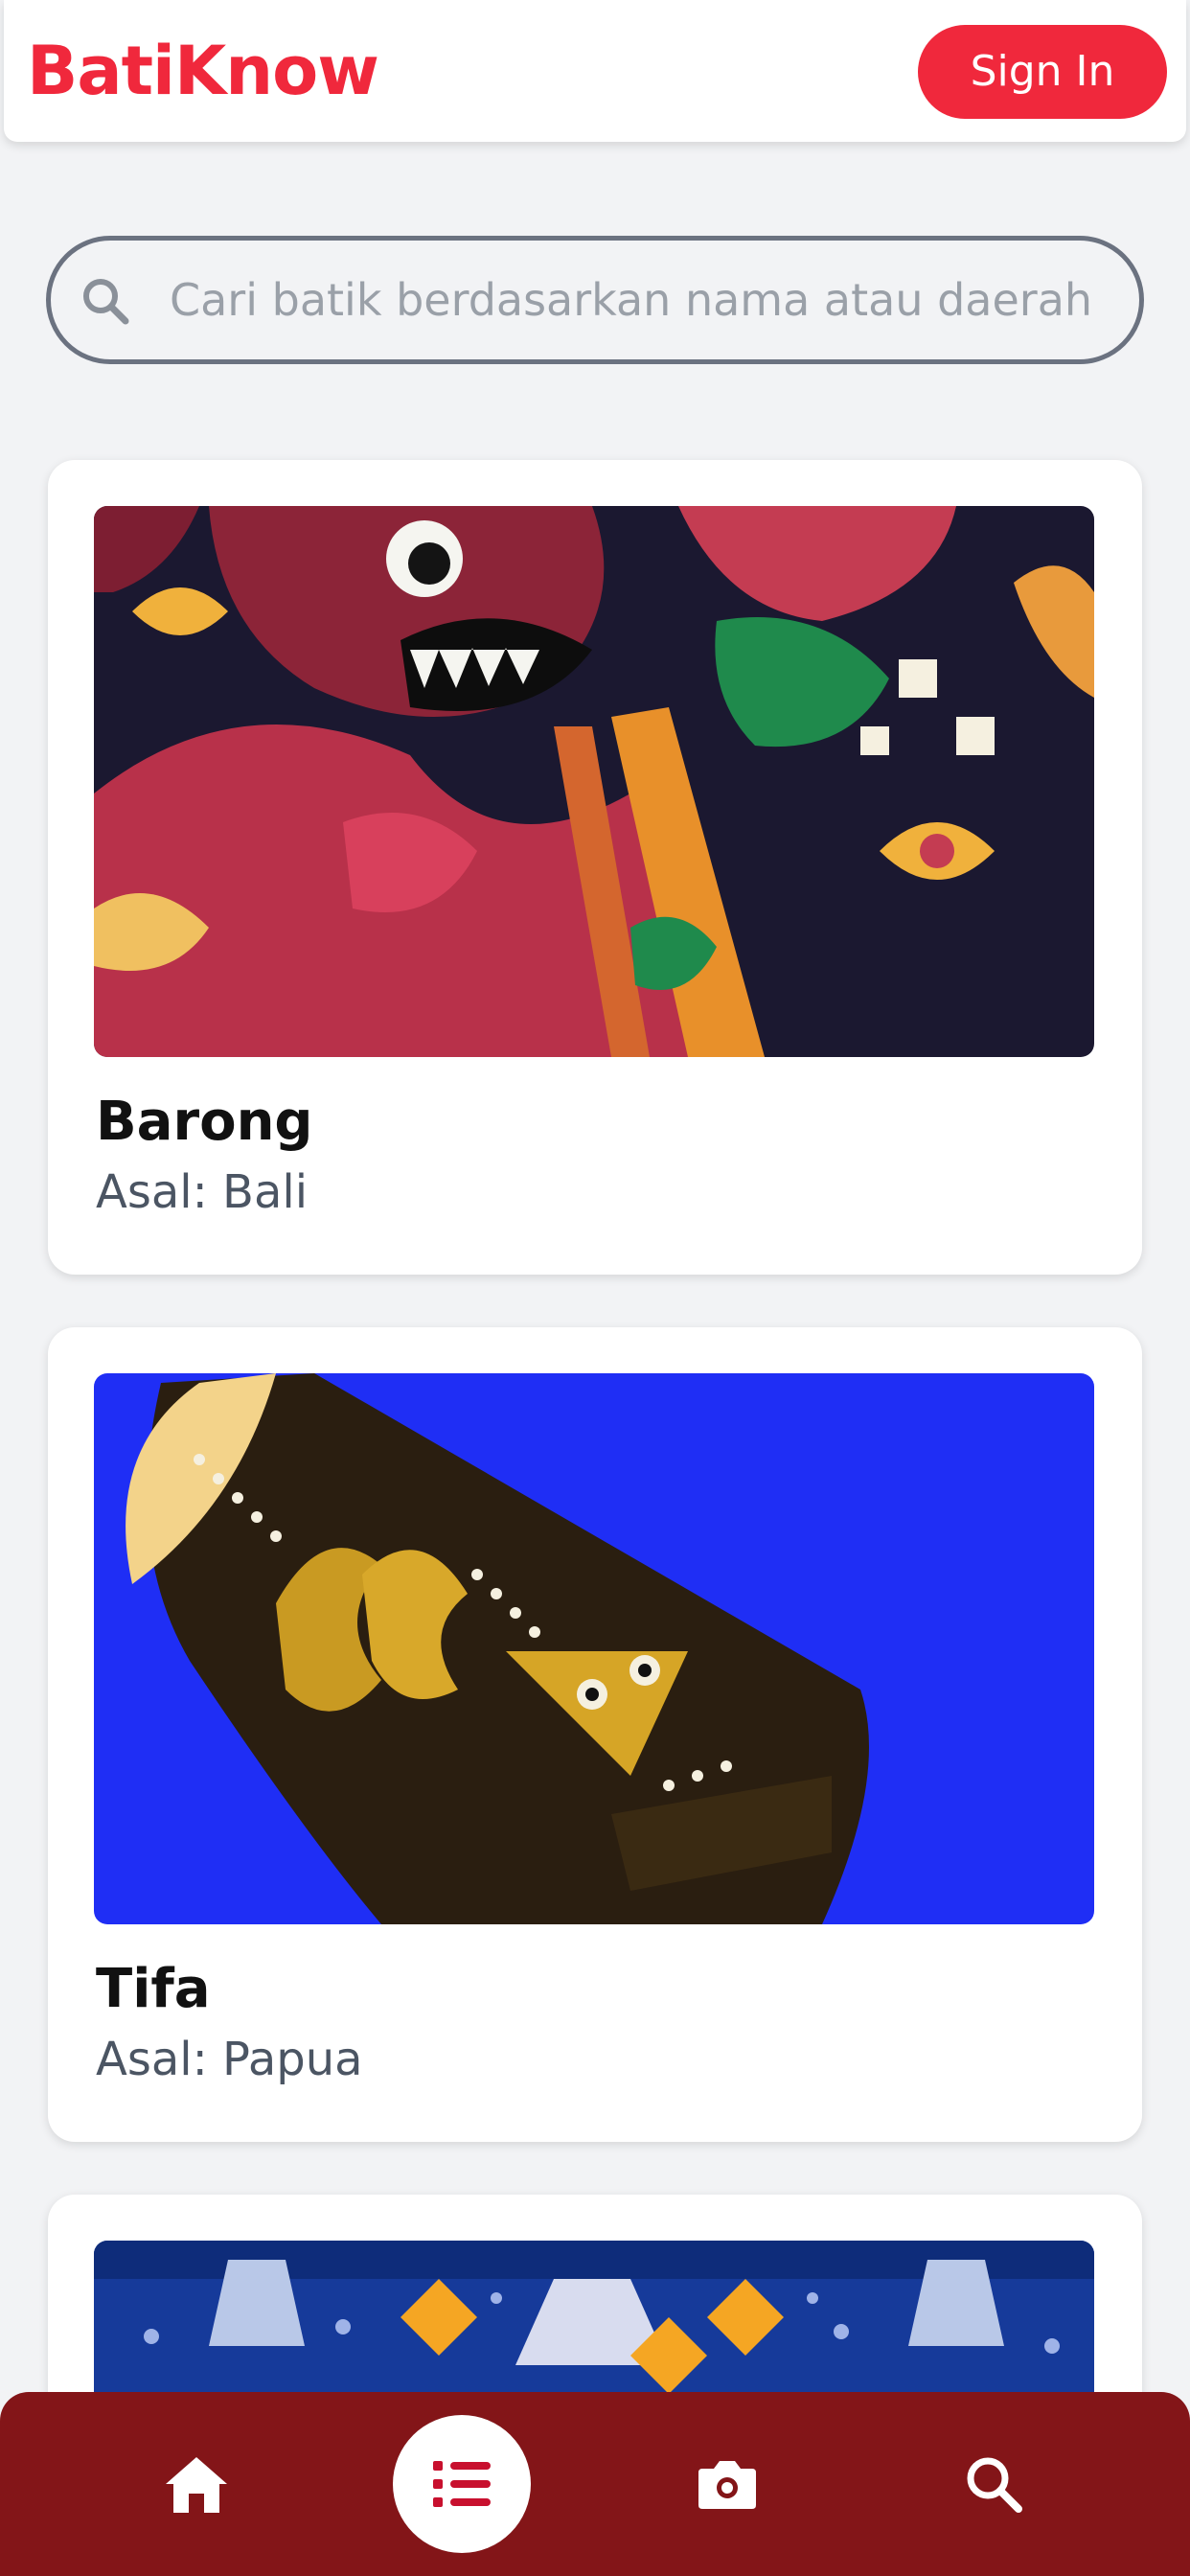 The image size is (1190, 2576). I want to click on sign-in-button: Sign In, so click(1042, 72).